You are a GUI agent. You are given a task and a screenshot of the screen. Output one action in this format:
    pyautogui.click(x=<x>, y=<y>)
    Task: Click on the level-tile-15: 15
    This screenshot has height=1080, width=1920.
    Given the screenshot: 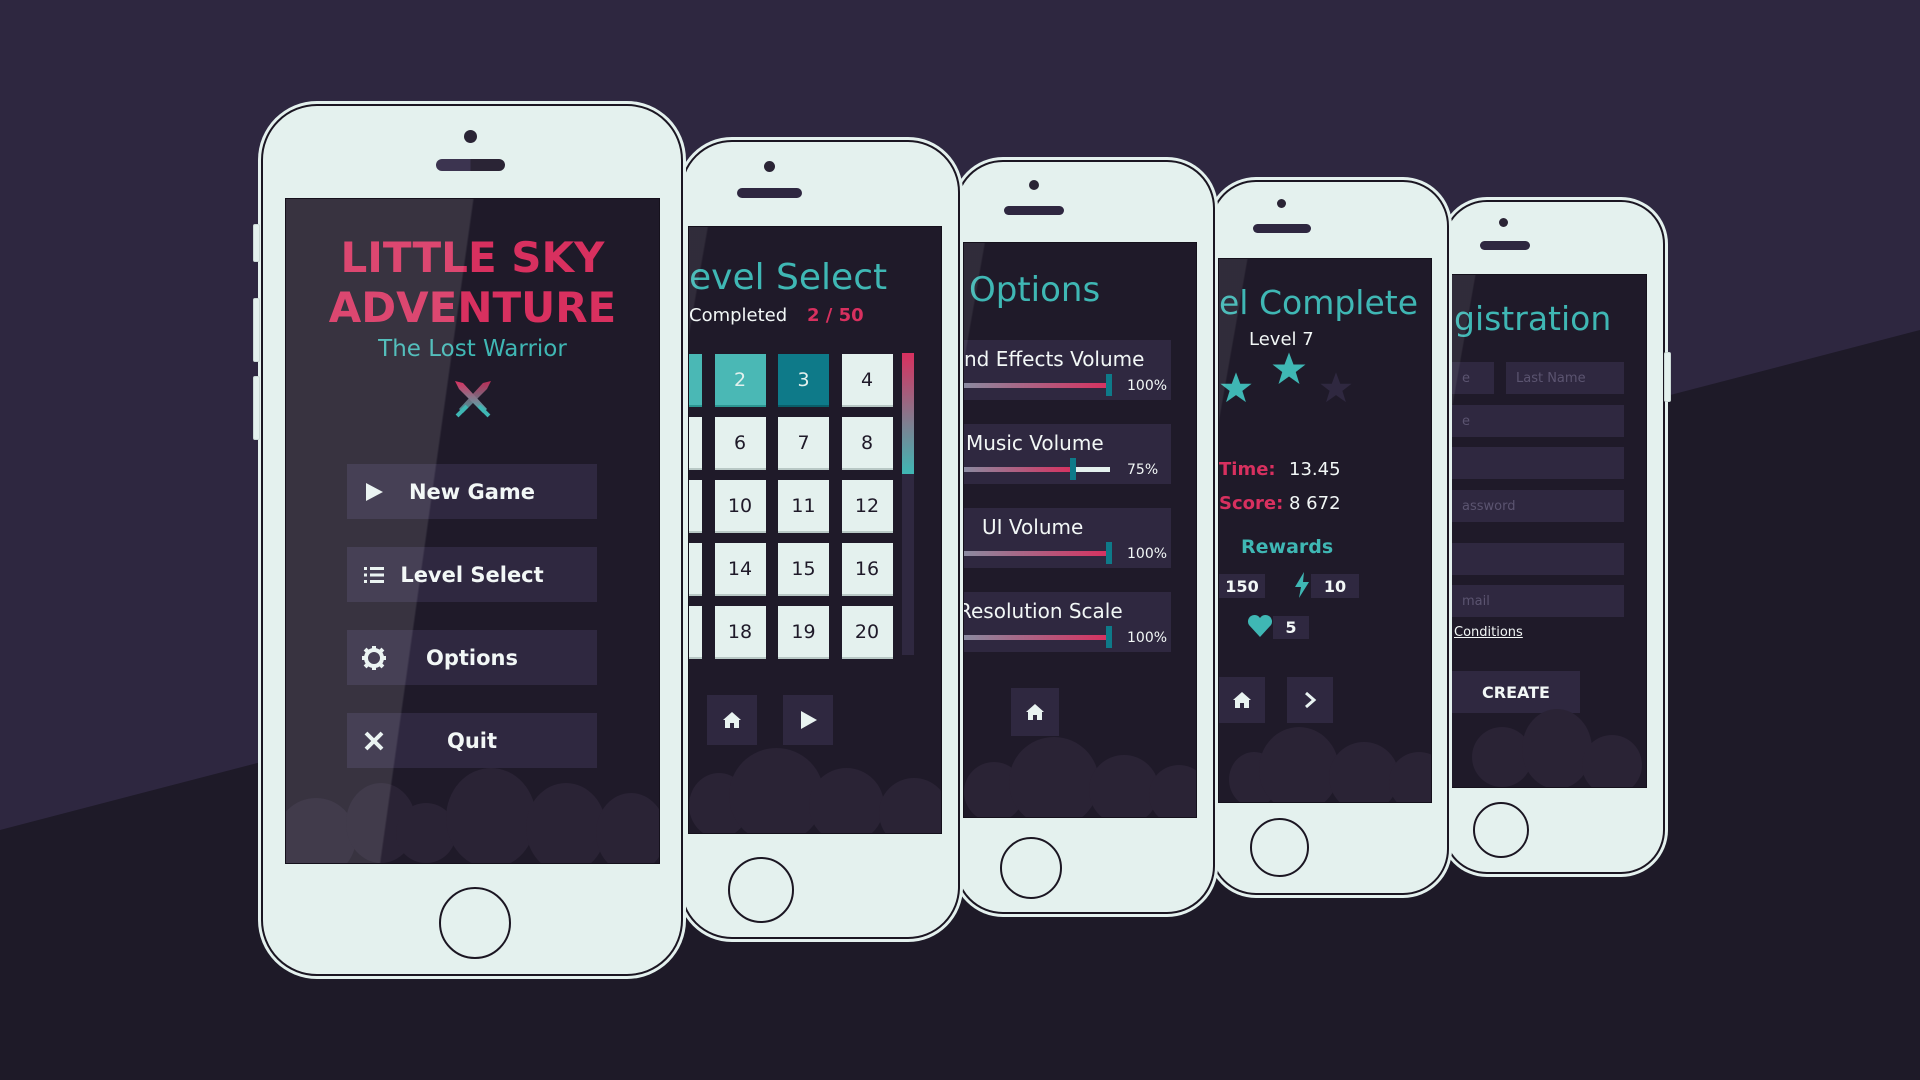 What is the action you would take?
    pyautogui.click(x=803, y=569)
    